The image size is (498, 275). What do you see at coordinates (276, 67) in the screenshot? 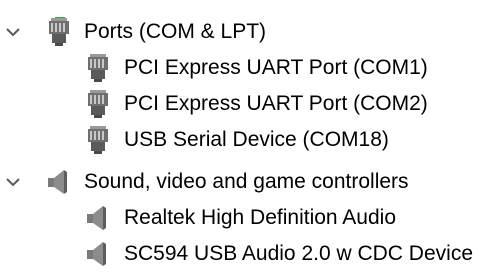
I see `device-label: PCI Express UART Port (COM1)` at bounding box center [276, 67].